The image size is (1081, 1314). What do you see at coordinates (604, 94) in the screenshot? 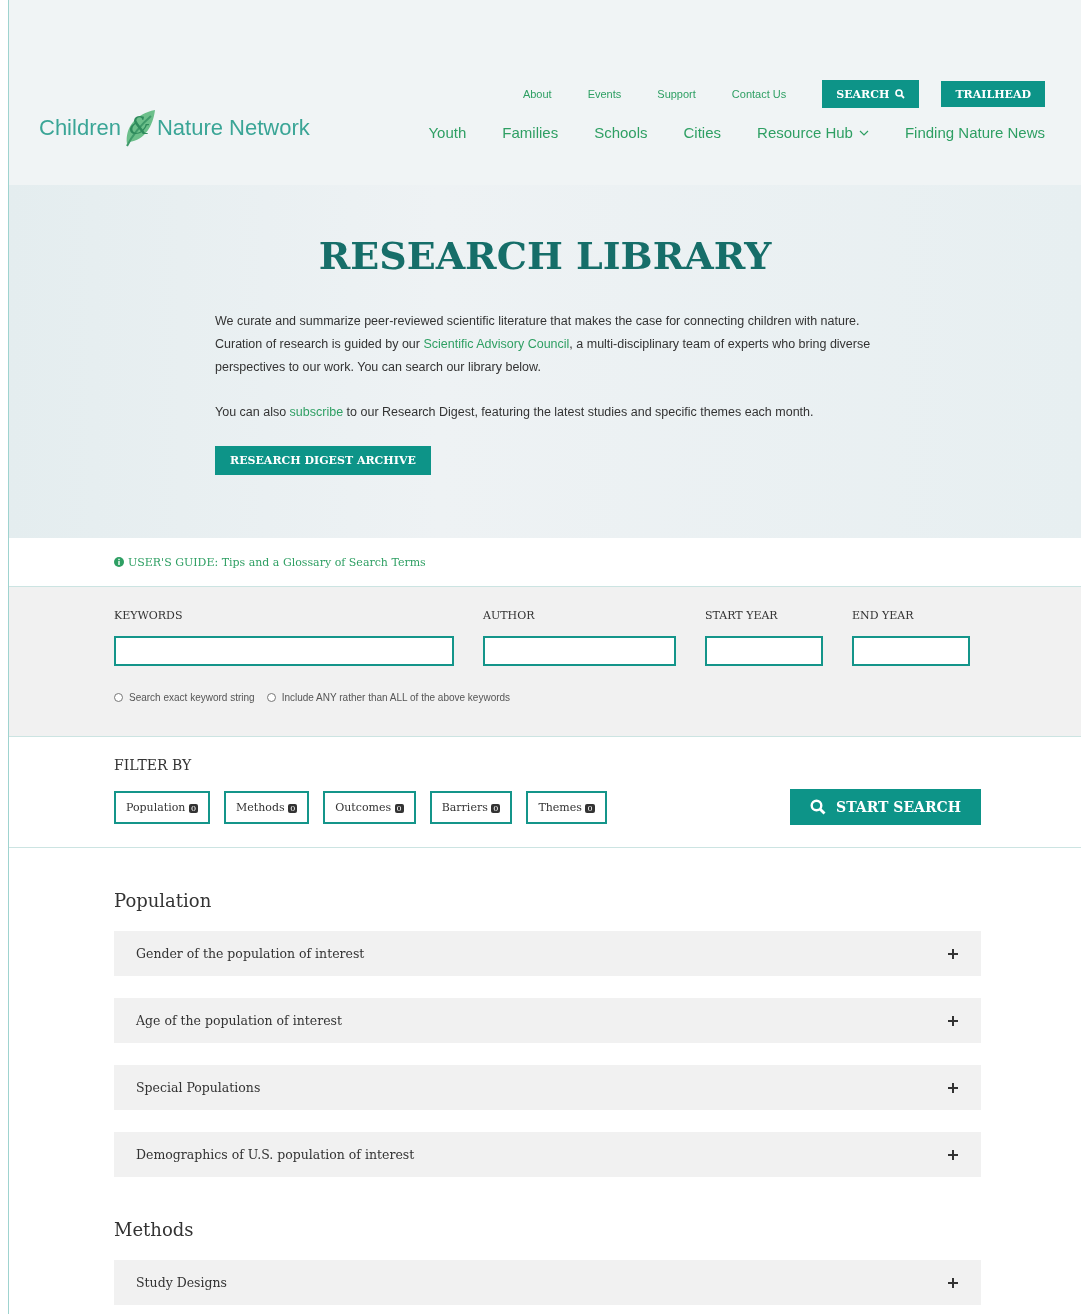
I see `utility-link: Events` at bounding box center [604, 94].